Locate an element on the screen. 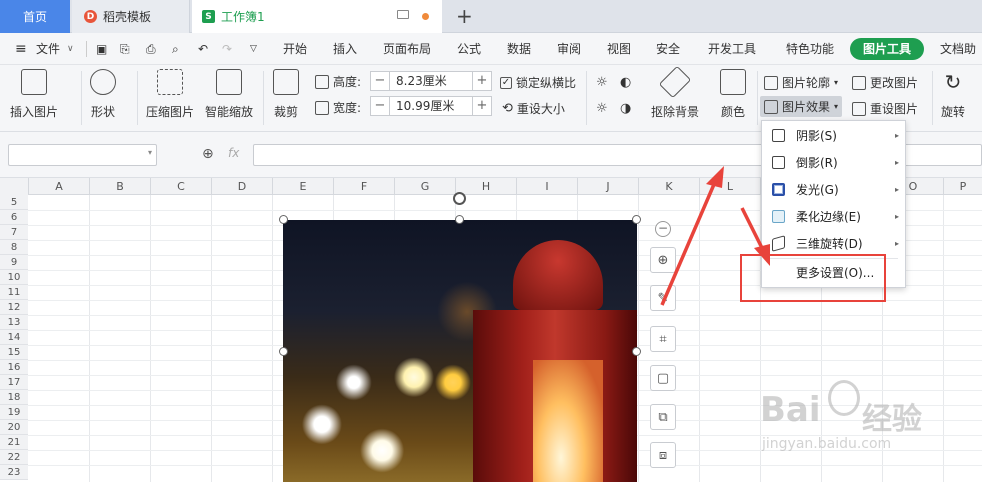 The width and height of the screenshot is (982, 482). height-decrease-button: − is located at coordinates (380, 81).